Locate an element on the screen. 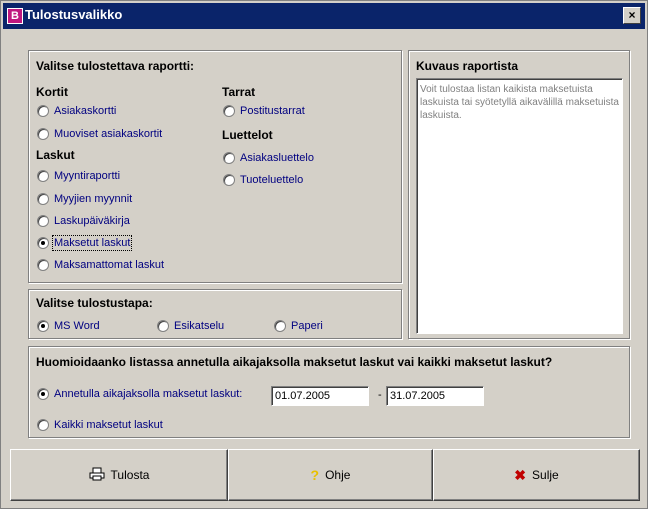 This screenshot has height=509, width=648. print-button: Tulosta is located at coordinates (119, 475).